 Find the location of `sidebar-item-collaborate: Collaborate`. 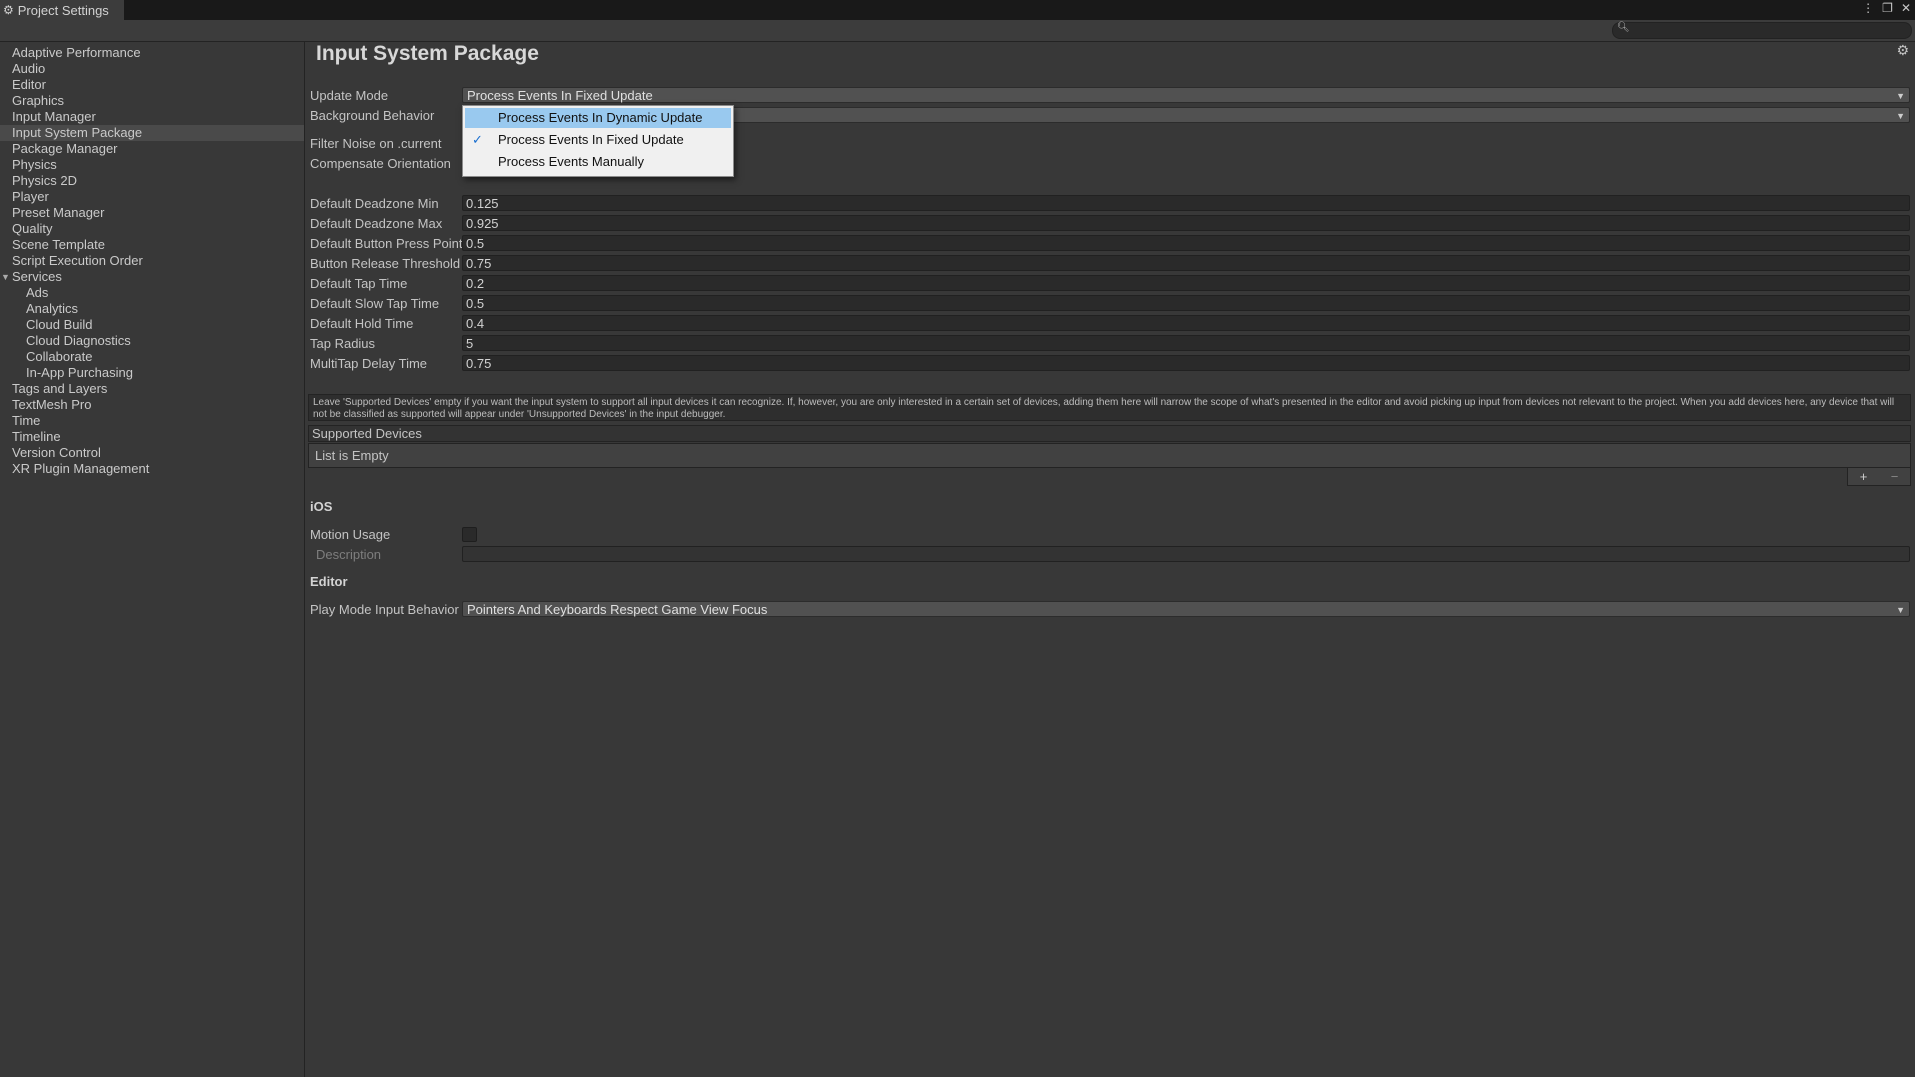

sidebar-item-collaborate: Collaborate is located at coordinates (152, 357).